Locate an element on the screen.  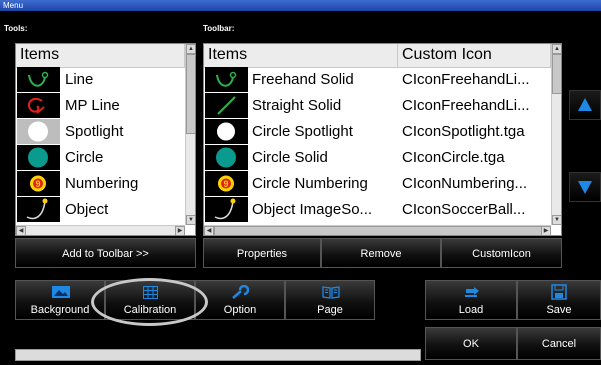
custom-icon-button: CustomIcon is located at coordinates (501, 253).